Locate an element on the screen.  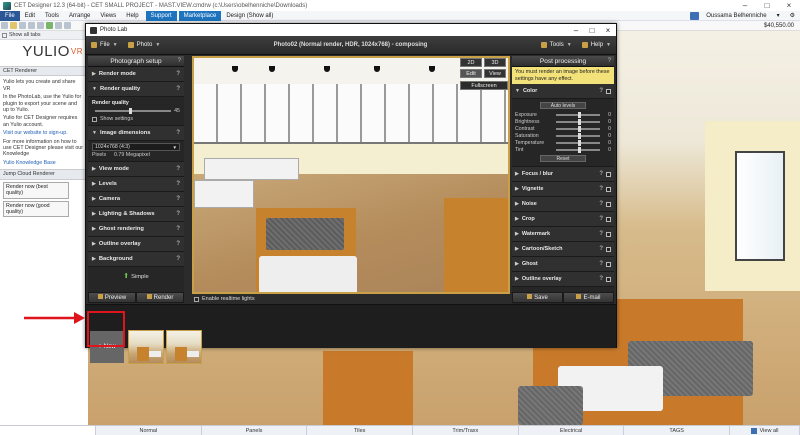
show-settings-checkbox is located at coordinates (94, 119).